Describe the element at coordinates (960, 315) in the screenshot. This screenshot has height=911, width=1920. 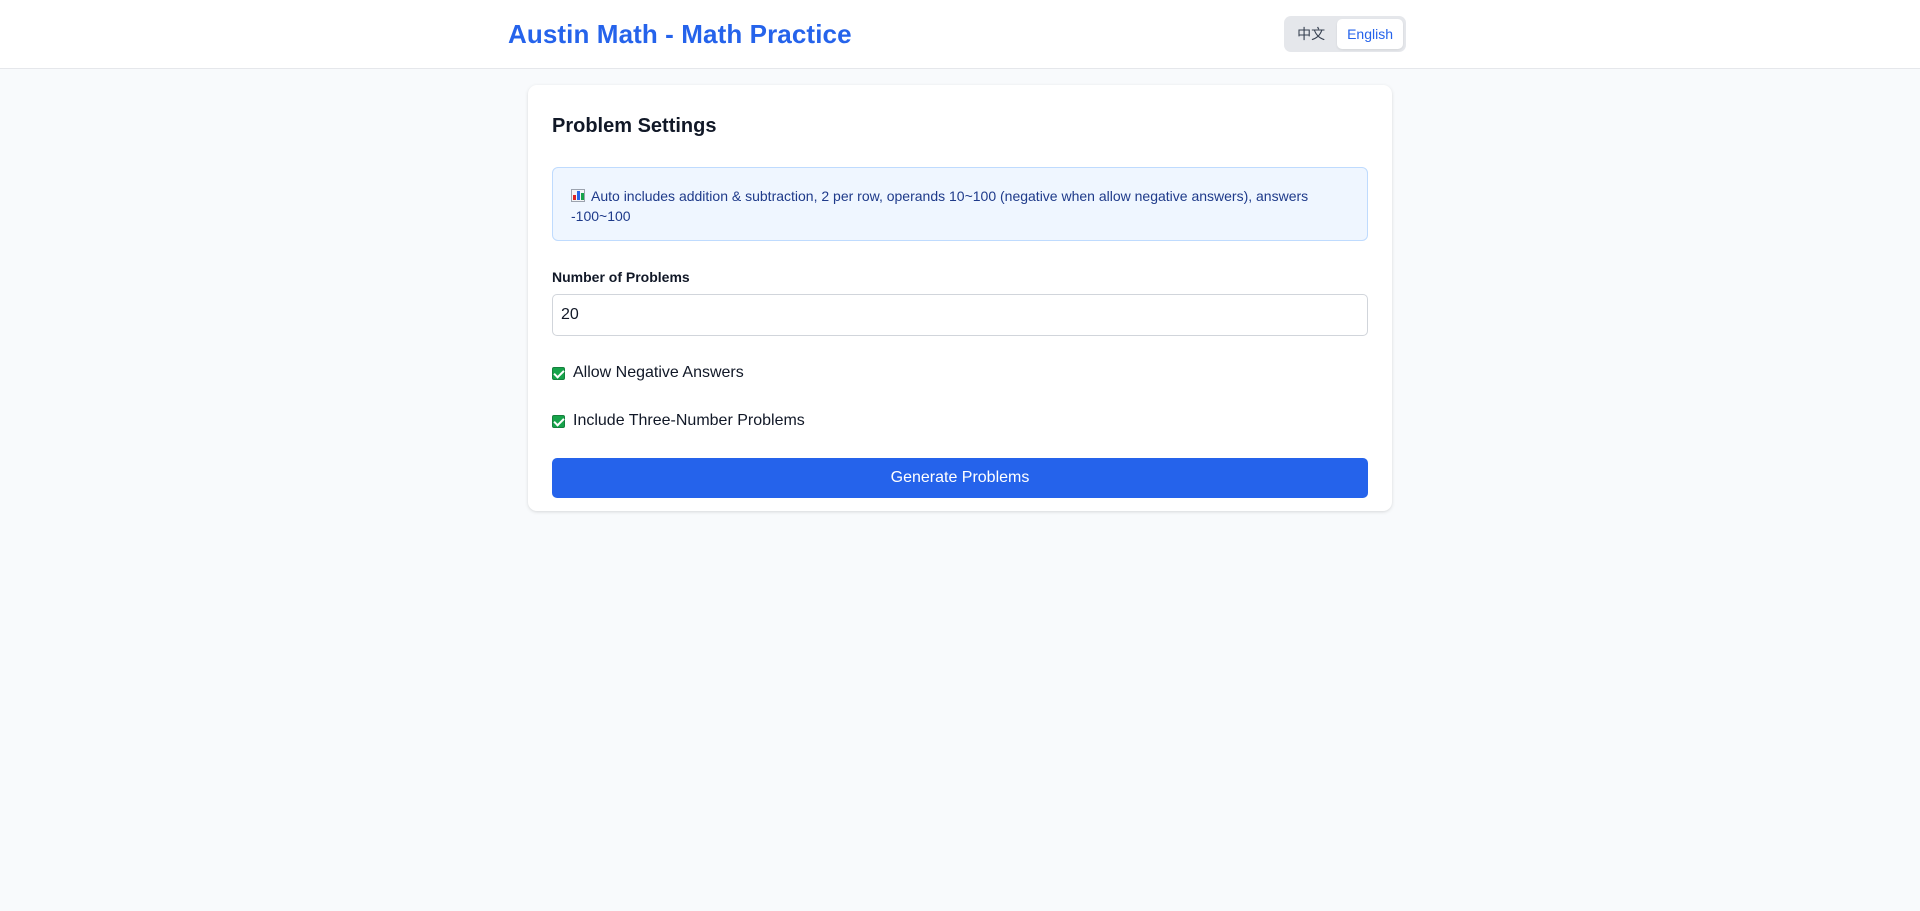
I see `problem-count-input` at that location.